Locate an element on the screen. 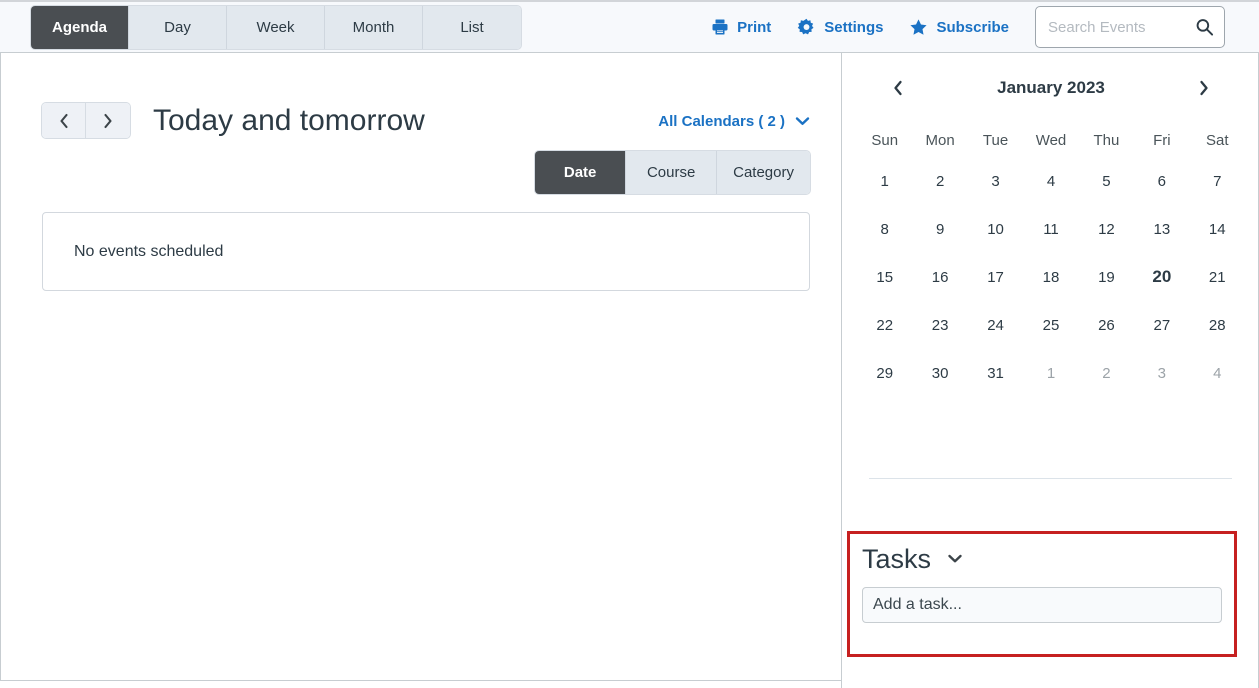  mini-calendar: January 2023 Sun Mon Tue Wed Thu Fri Sat is located at coordinates (1051, 230).